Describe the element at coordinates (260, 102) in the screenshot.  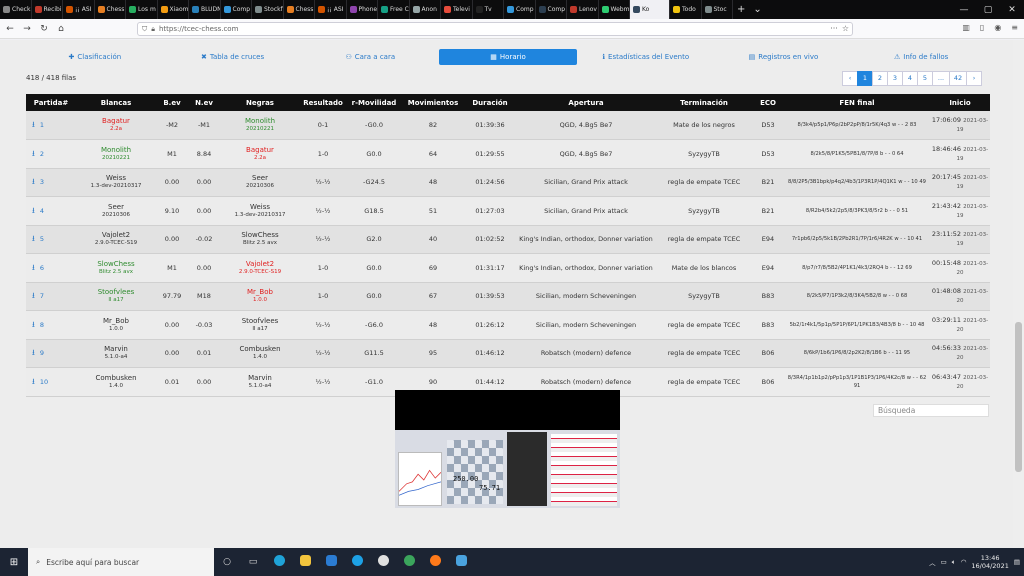
I see `column-header: Negras` at that location.